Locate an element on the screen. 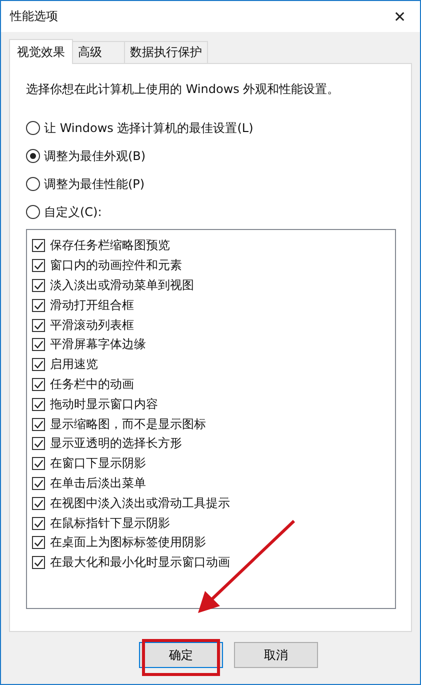 Image resolution: width=421 pixels, height=685 pixels. checkbox-label: 在鼠标指针下显示阴影 is located at coordinates (110, 523).